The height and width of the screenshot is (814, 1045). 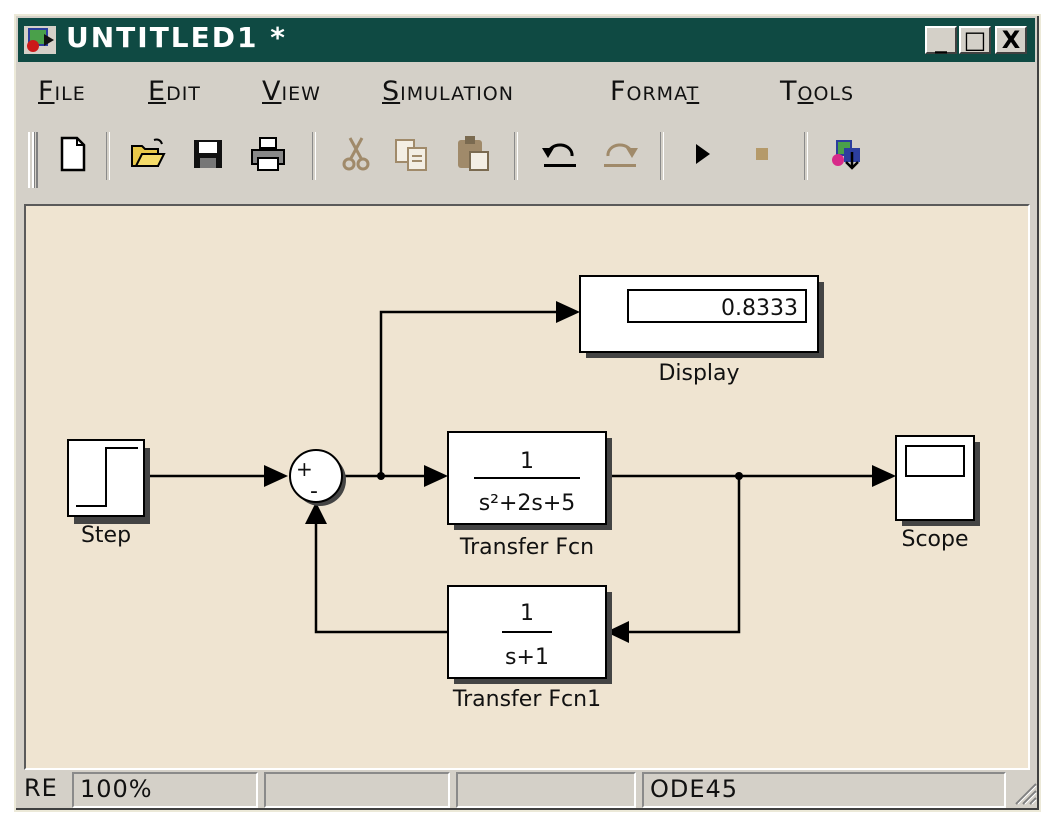 I want to click on print-icon, so click(x=268, y=154).